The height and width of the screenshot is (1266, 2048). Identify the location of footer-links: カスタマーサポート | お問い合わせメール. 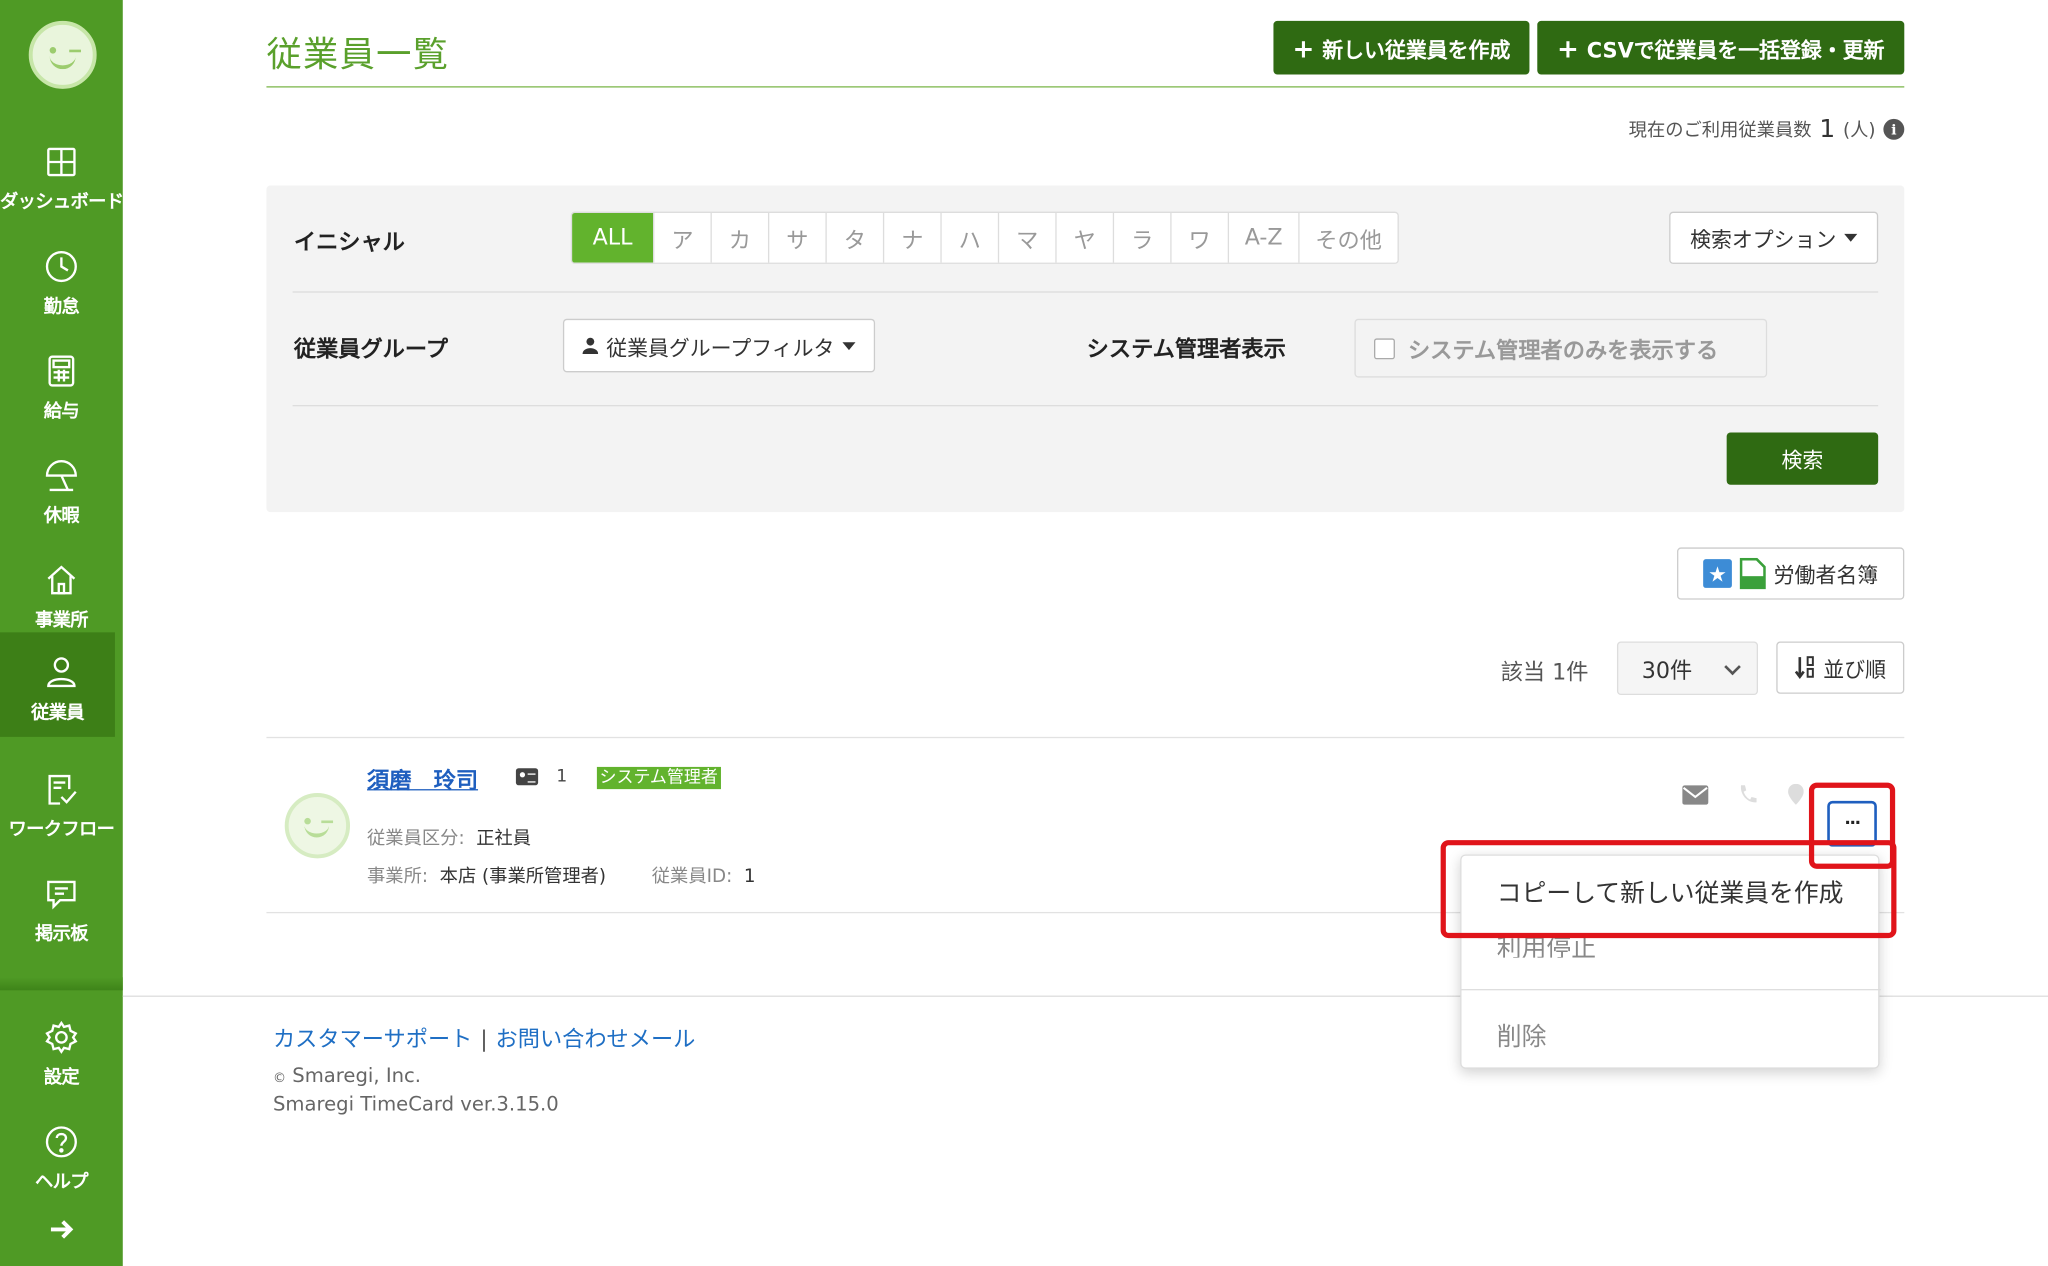
(484, 1036).